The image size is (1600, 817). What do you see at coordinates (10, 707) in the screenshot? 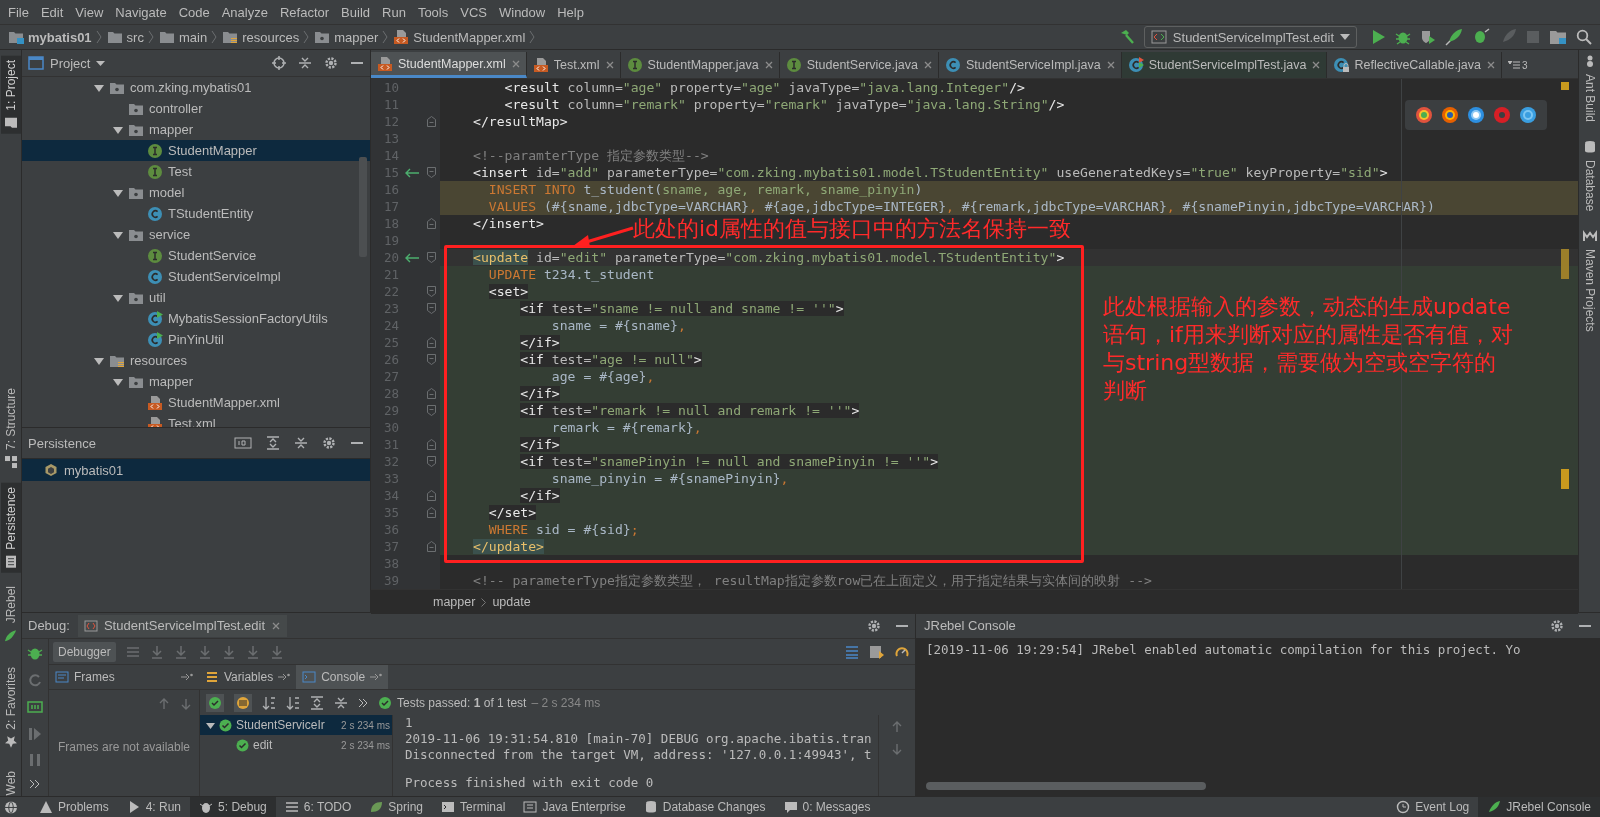
I see `tool-window-tab: 2: Favorites` at bounding box center [10, 707].